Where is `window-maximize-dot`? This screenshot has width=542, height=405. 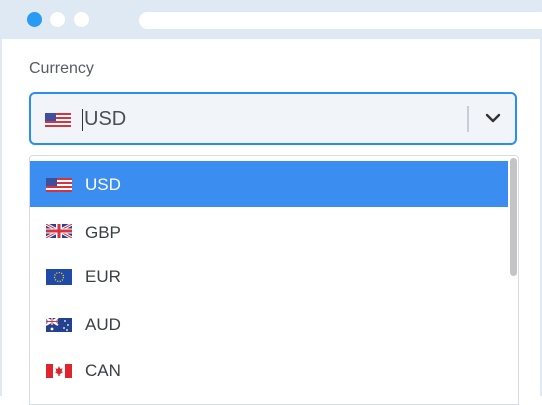 window-maximize-dot is located at coordinates (81, 19).